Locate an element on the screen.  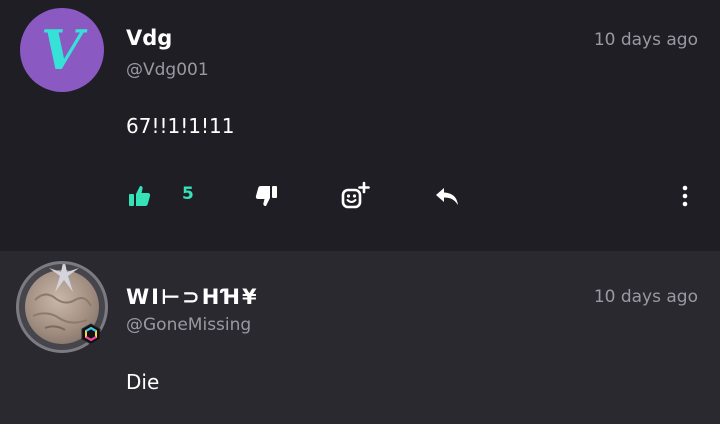
user-handle: @GoneMissing is located at coordinates (188, 325).